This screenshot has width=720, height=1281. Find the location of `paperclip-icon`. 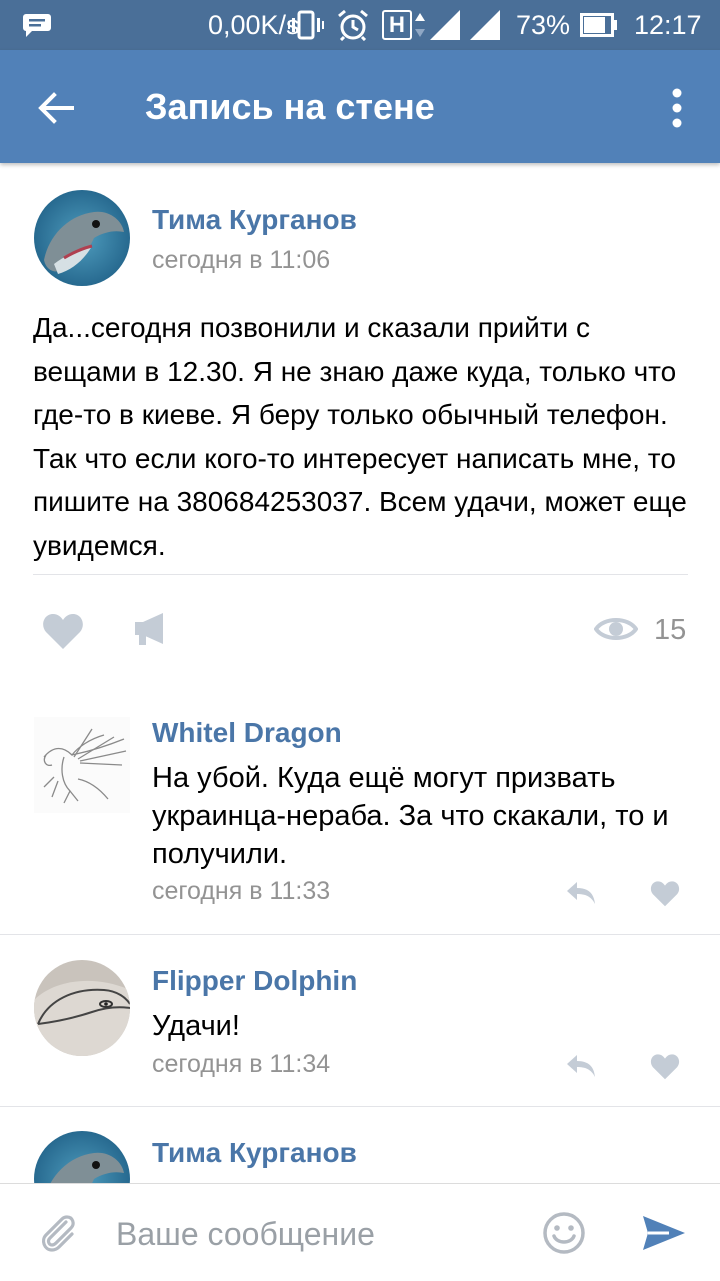

paperclip-icon is located at coordinates (58, 1234).